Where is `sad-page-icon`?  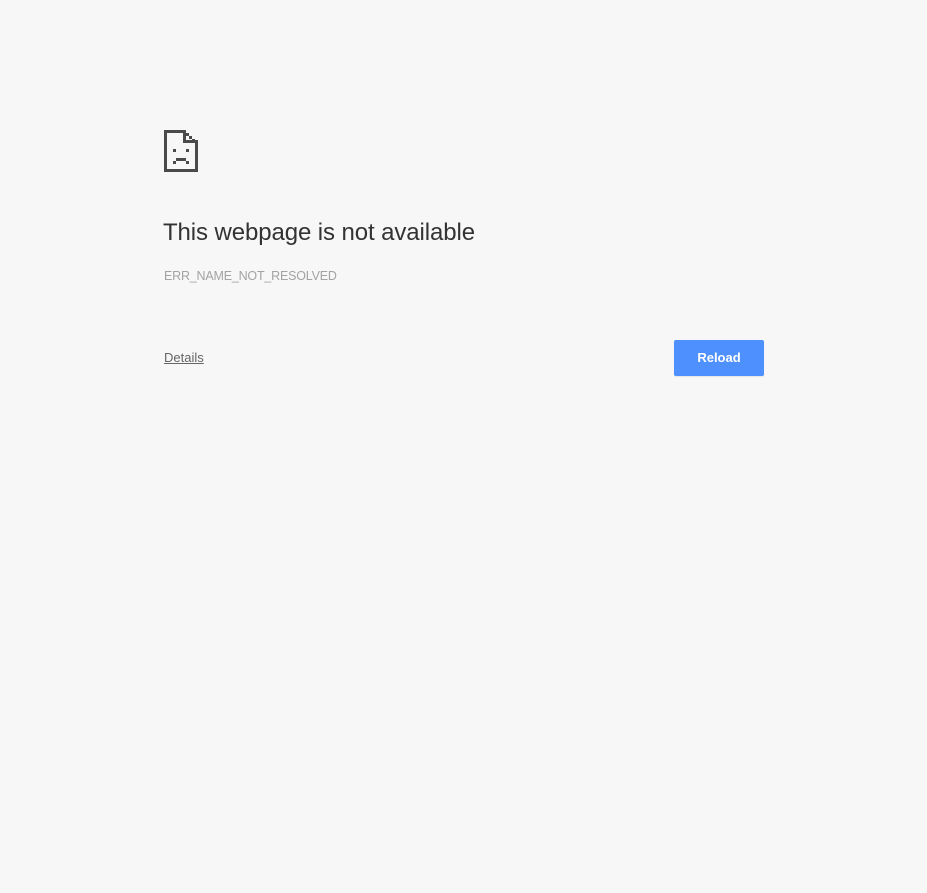
sad-page-icon is located at coordinates (181, 151).